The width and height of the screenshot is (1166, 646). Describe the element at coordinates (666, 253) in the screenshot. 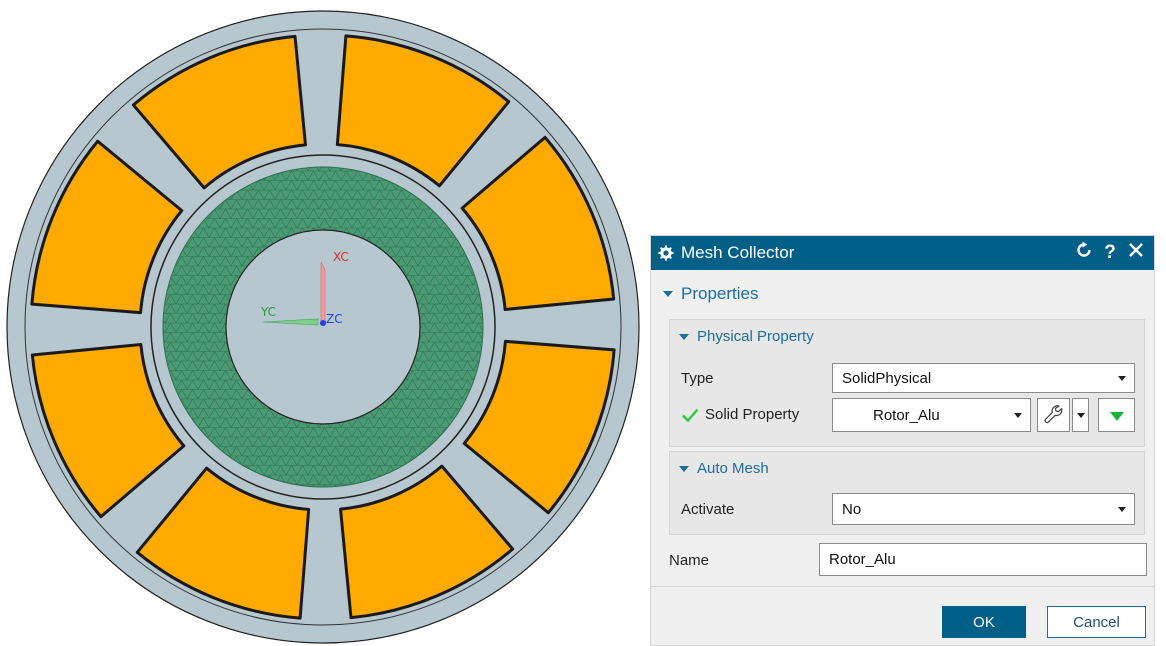

I see `gear-icon` at that location.